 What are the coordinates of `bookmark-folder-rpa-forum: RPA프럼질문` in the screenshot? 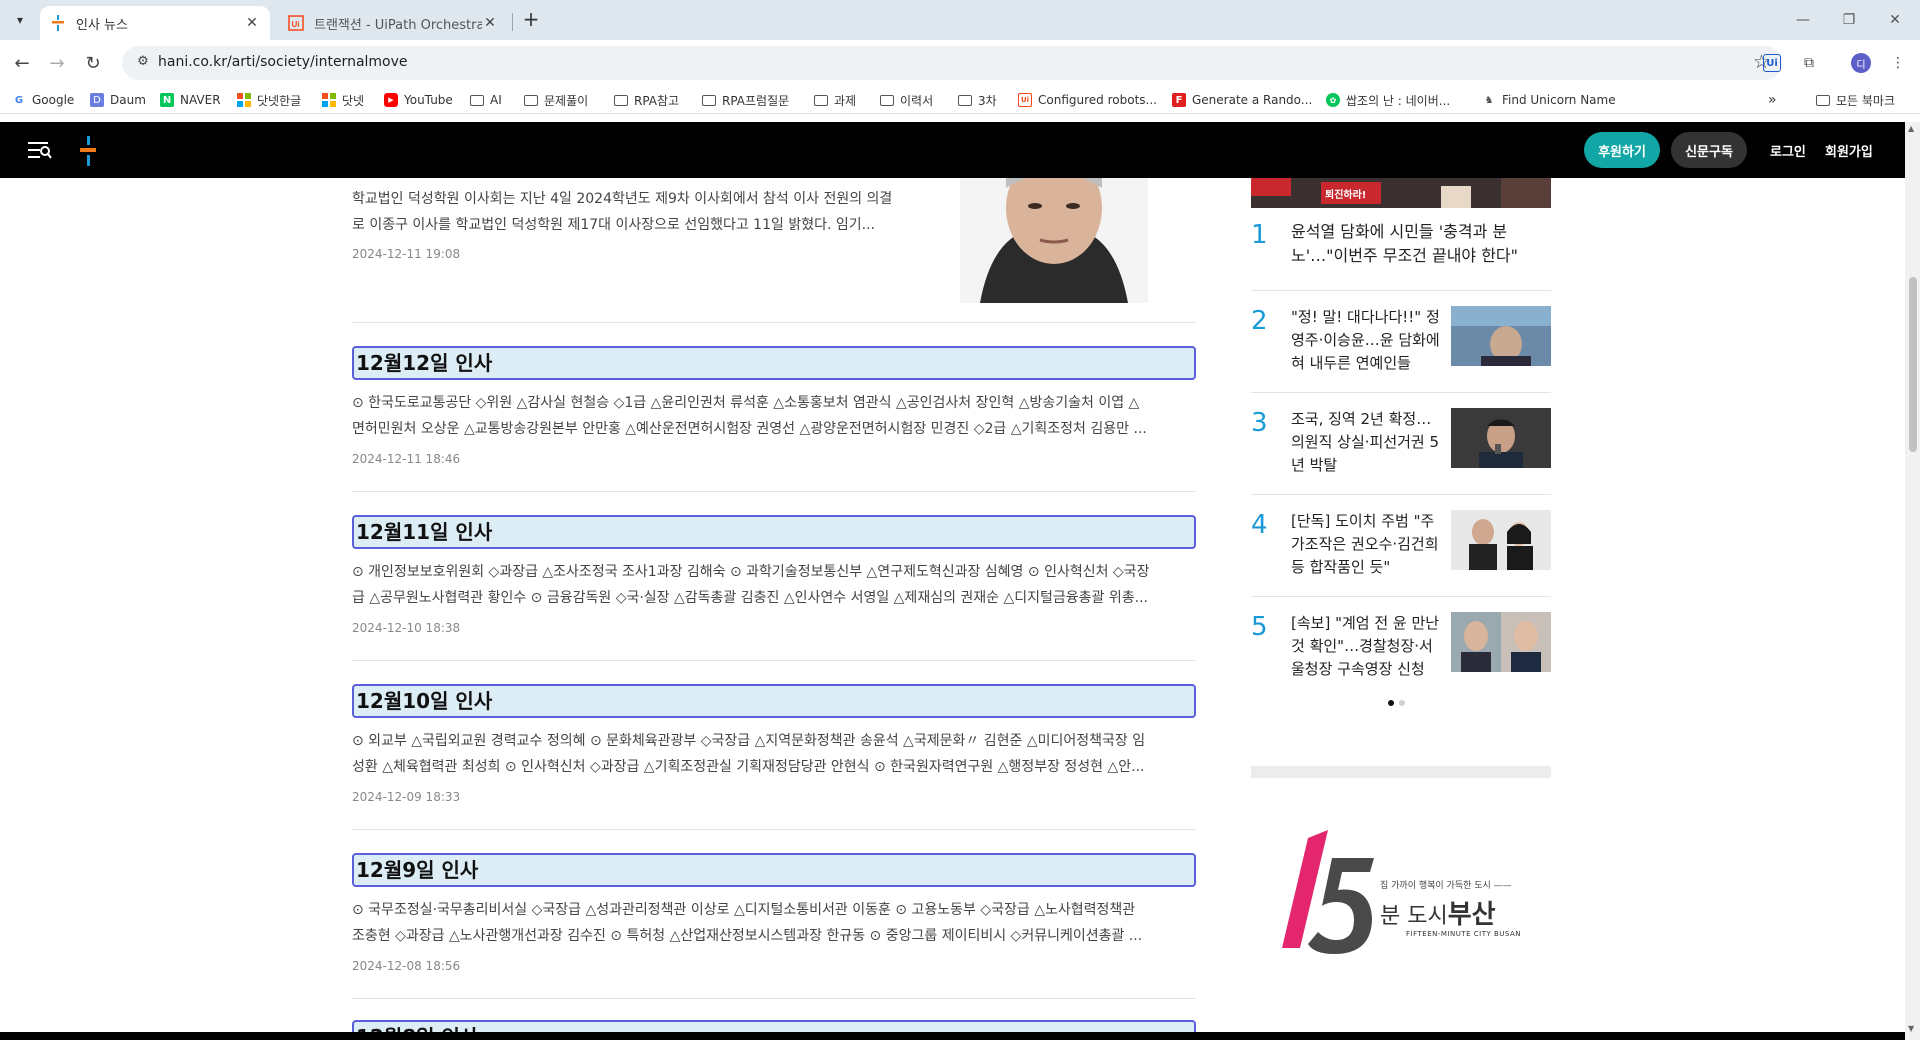 It's located at (745, 100).